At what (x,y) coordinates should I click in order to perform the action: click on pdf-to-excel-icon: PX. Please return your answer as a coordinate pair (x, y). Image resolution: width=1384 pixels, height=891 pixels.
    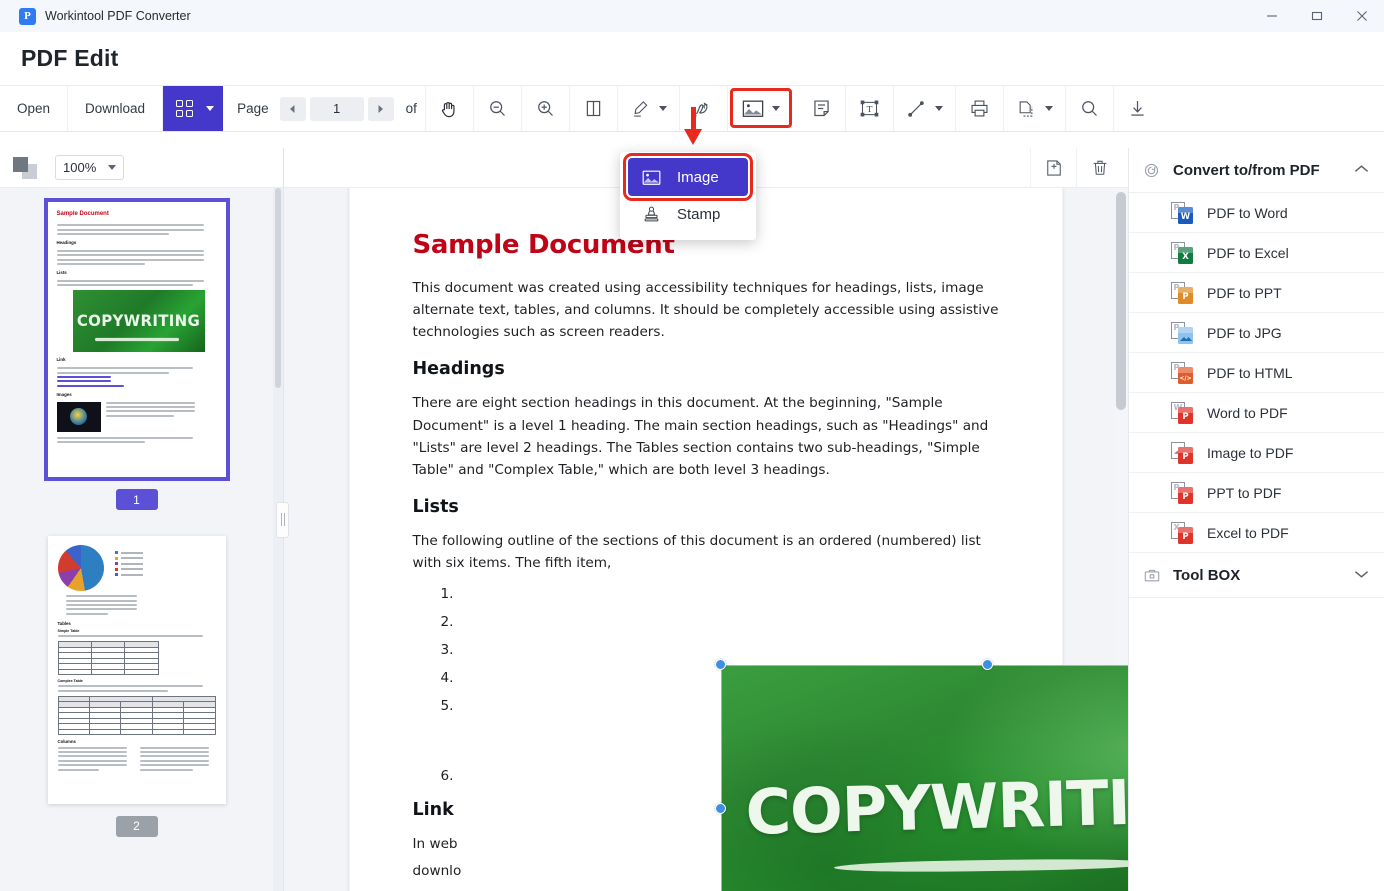
    Looking at the image, I should click on (1182, 252).